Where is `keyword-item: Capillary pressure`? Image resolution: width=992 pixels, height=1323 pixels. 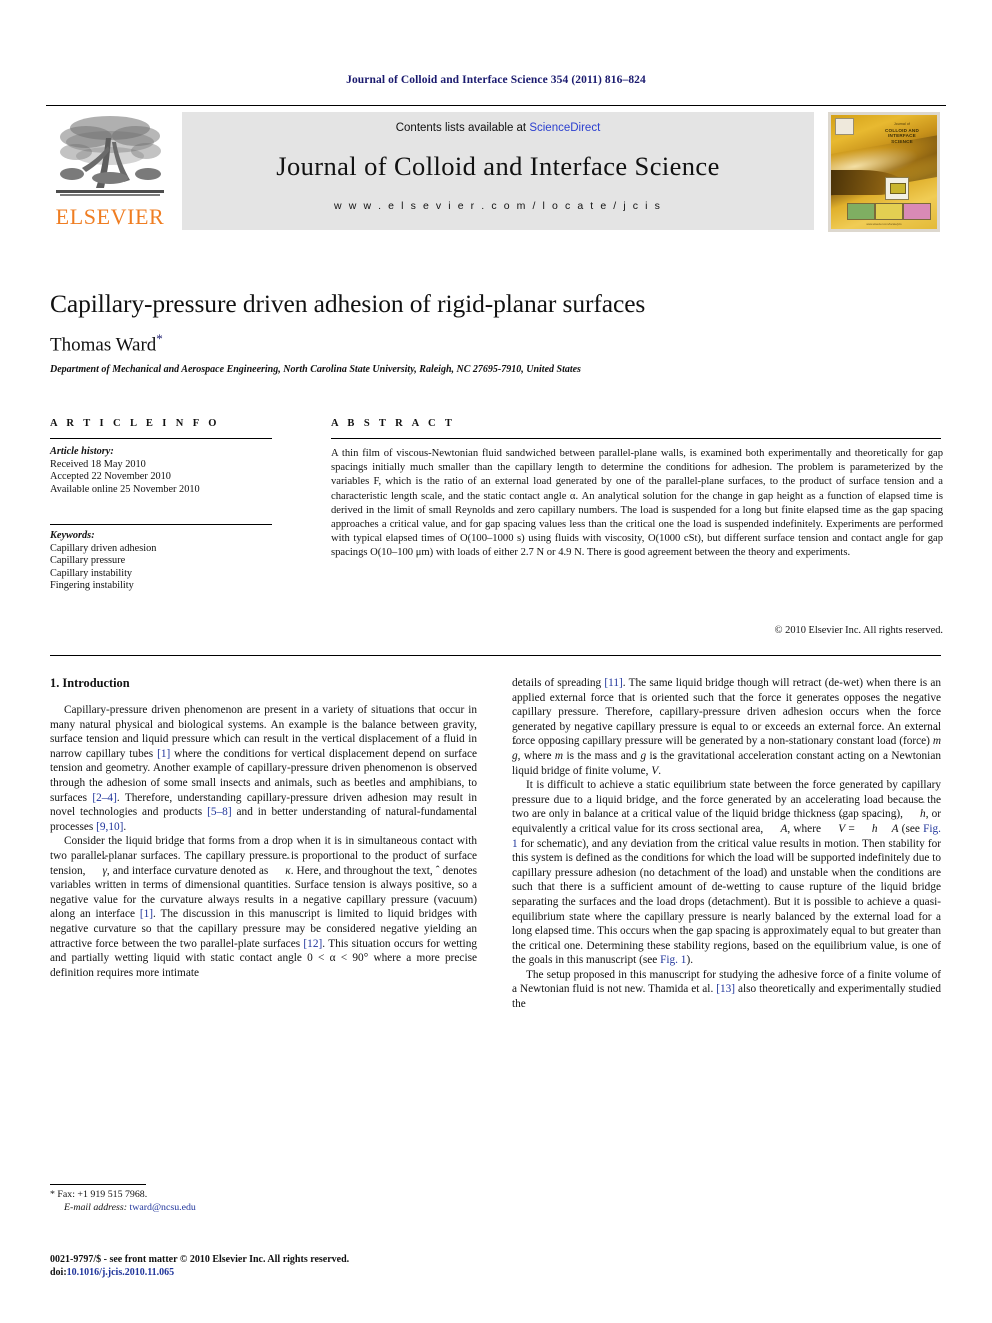
keyword-item: Capillary pressure is located at coordinates (88, 561).